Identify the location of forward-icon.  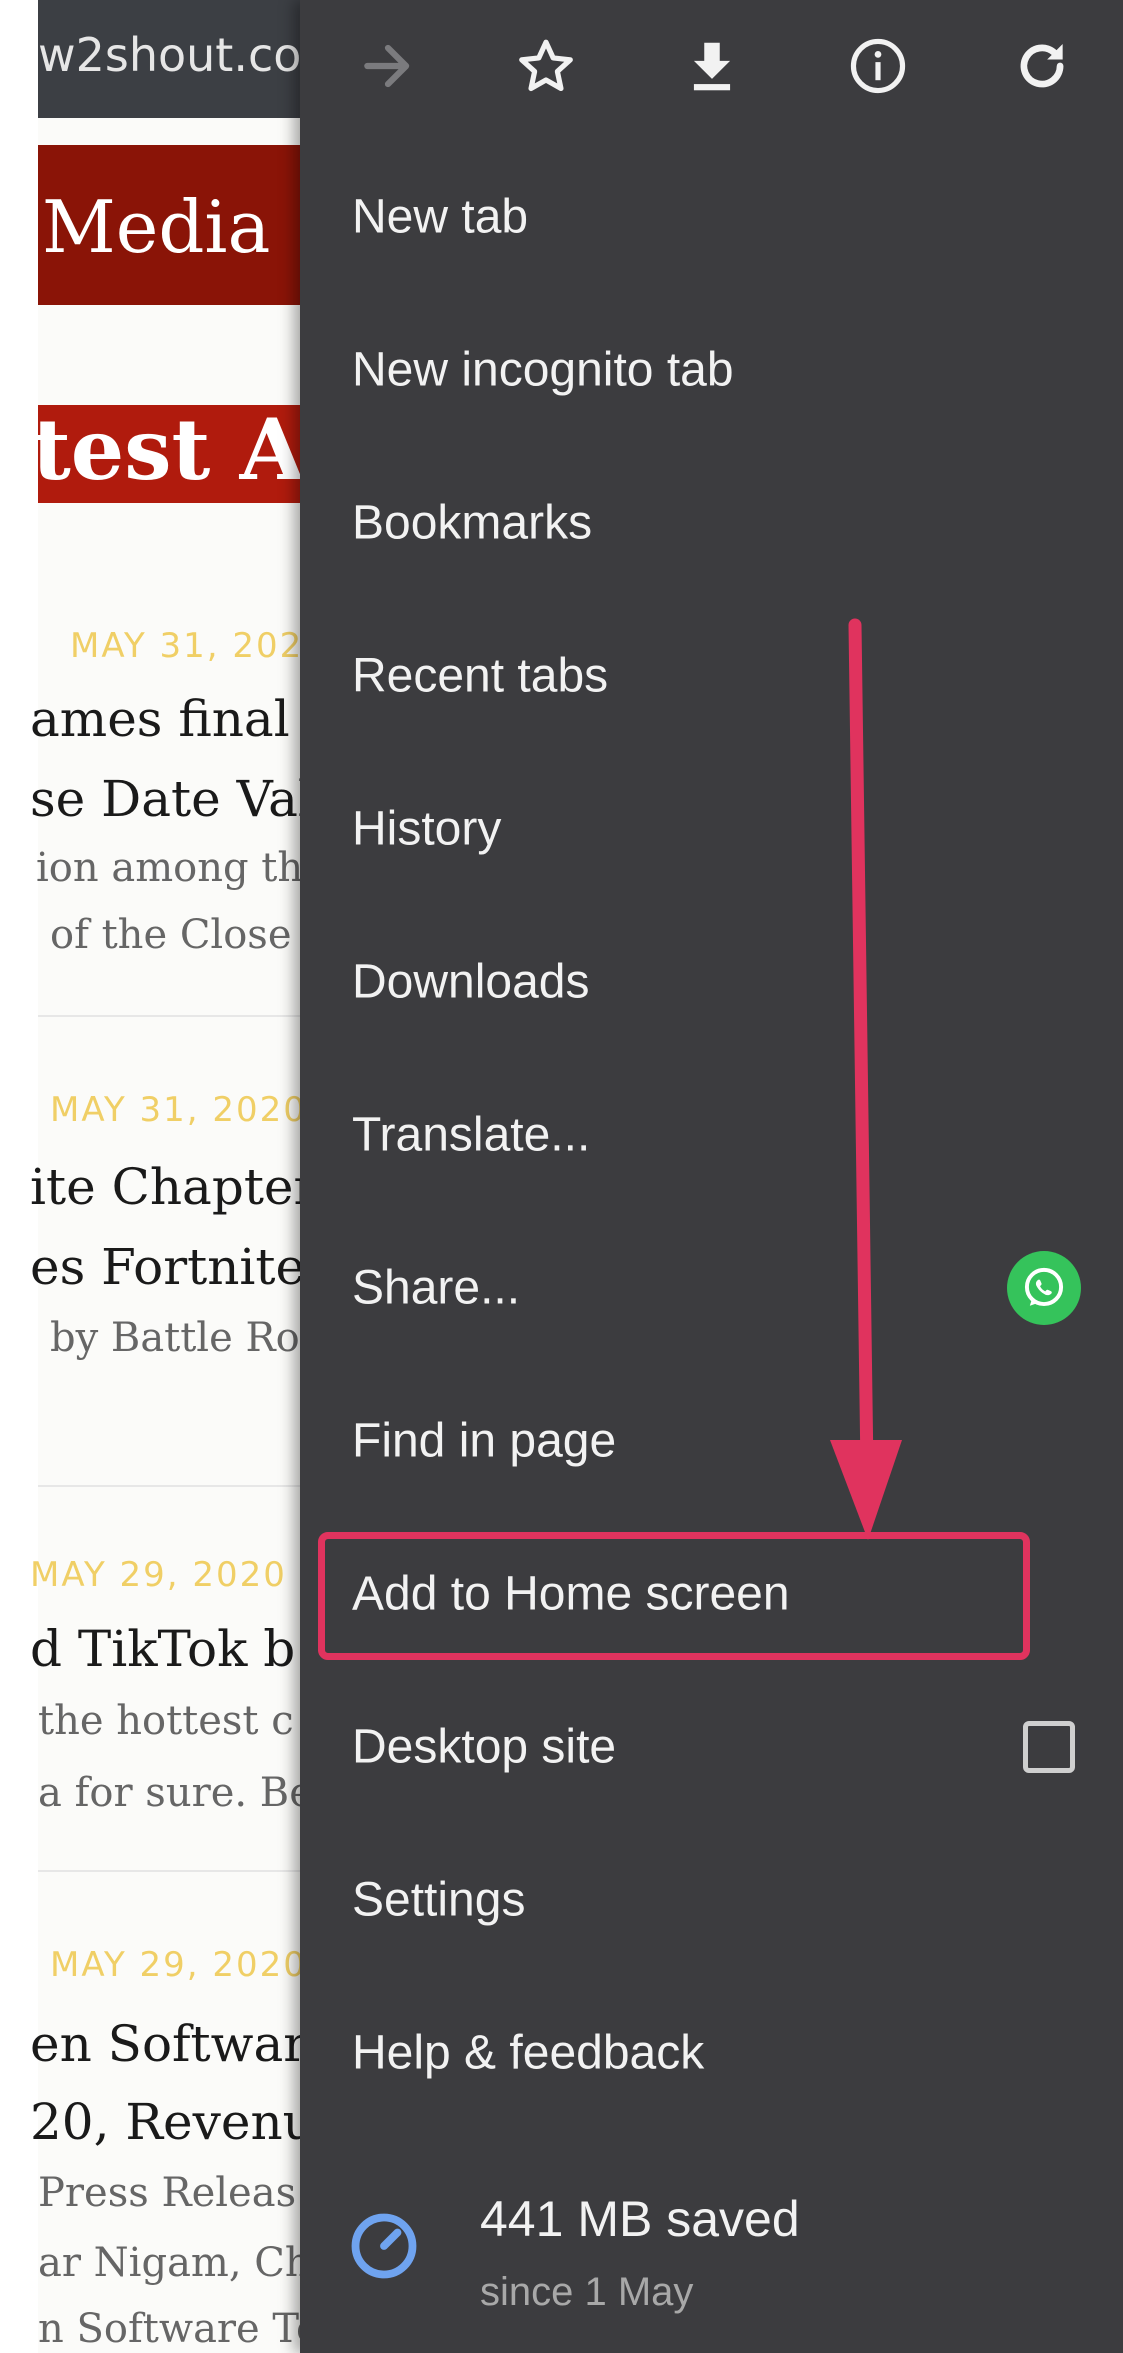
(387, 66).